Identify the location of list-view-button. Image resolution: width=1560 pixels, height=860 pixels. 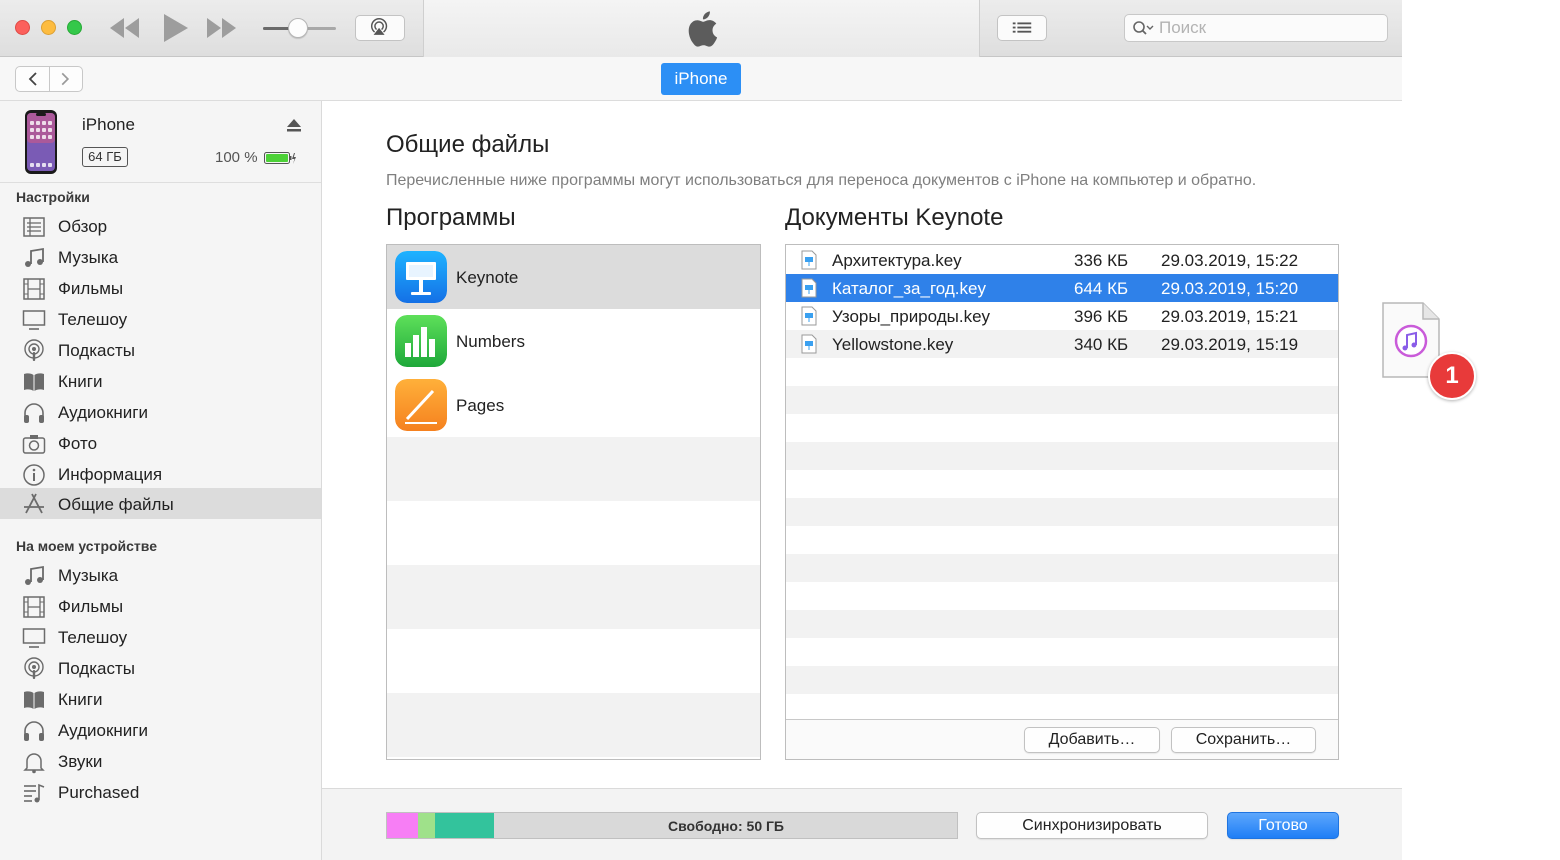
(1022, 28).